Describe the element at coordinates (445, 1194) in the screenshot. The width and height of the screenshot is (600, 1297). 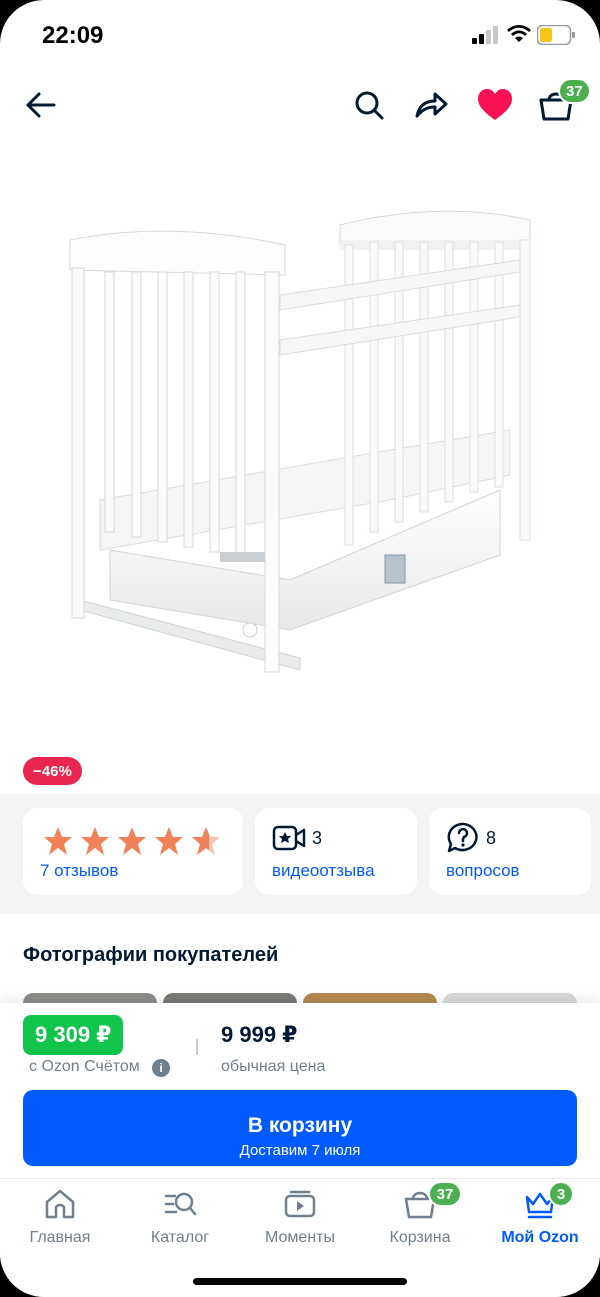
I see `tab-cart-badge: 37` at that location.